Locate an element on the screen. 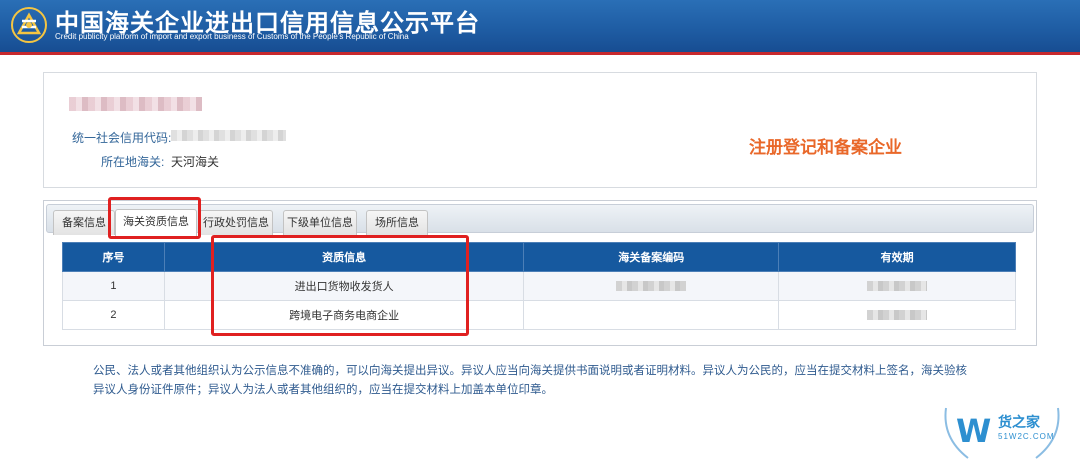 The width and height of the screenshot is (1080, 473). registration-type-label: 注册登记和备案企业 is located at coordinates (825, 148).